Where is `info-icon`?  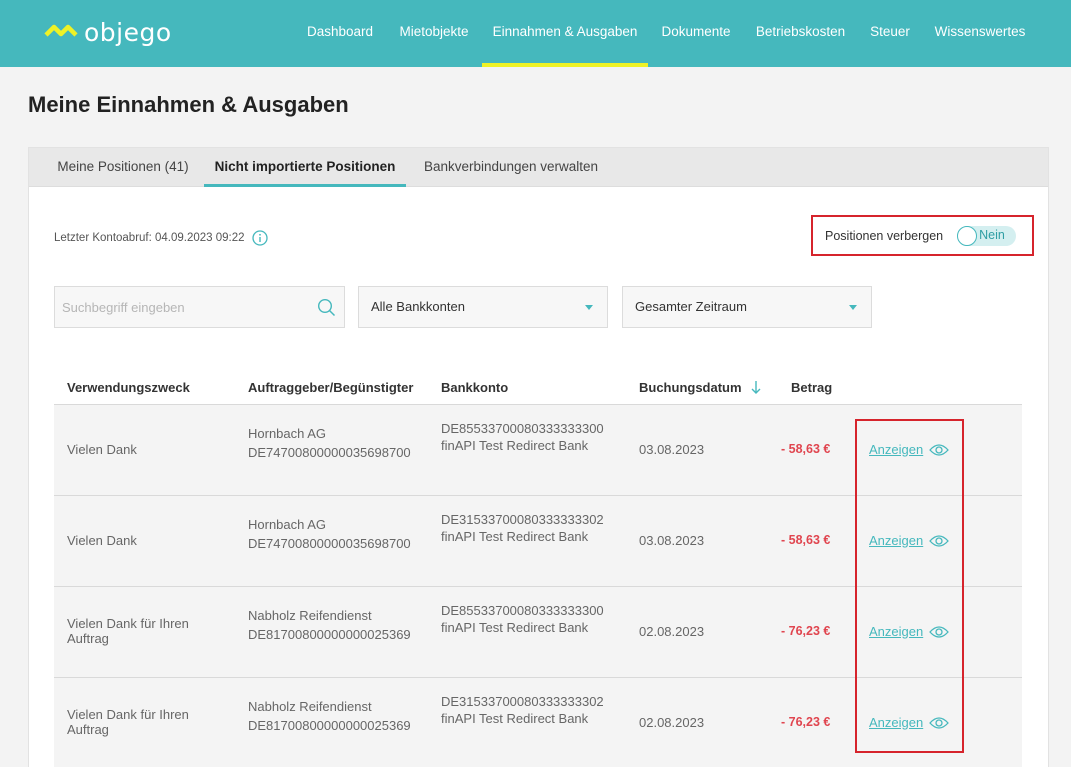
info-icon is located at coordinates (259, 238).